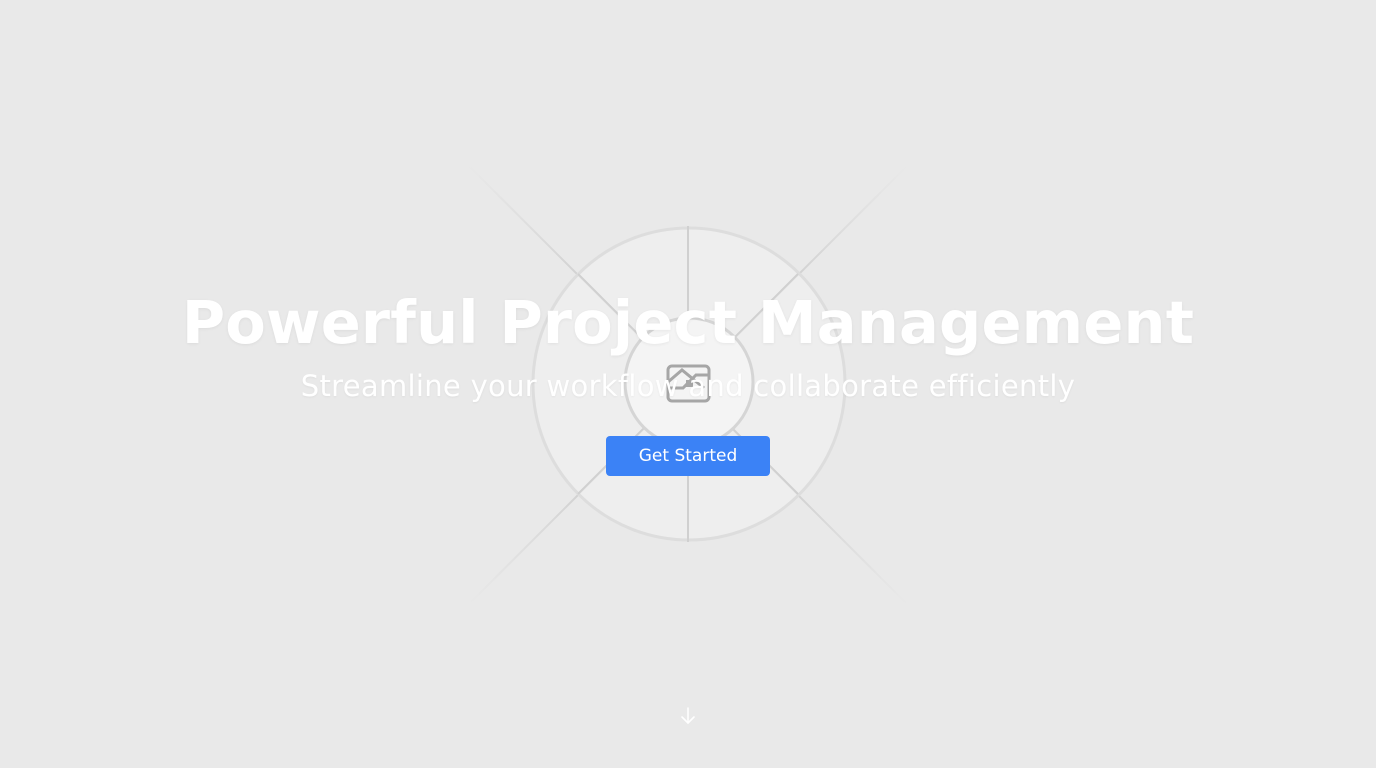 Image resolution: width=1376 pixels, height=768 pixels. I want to click on get-started-button: Get Started, so click(688, 456).